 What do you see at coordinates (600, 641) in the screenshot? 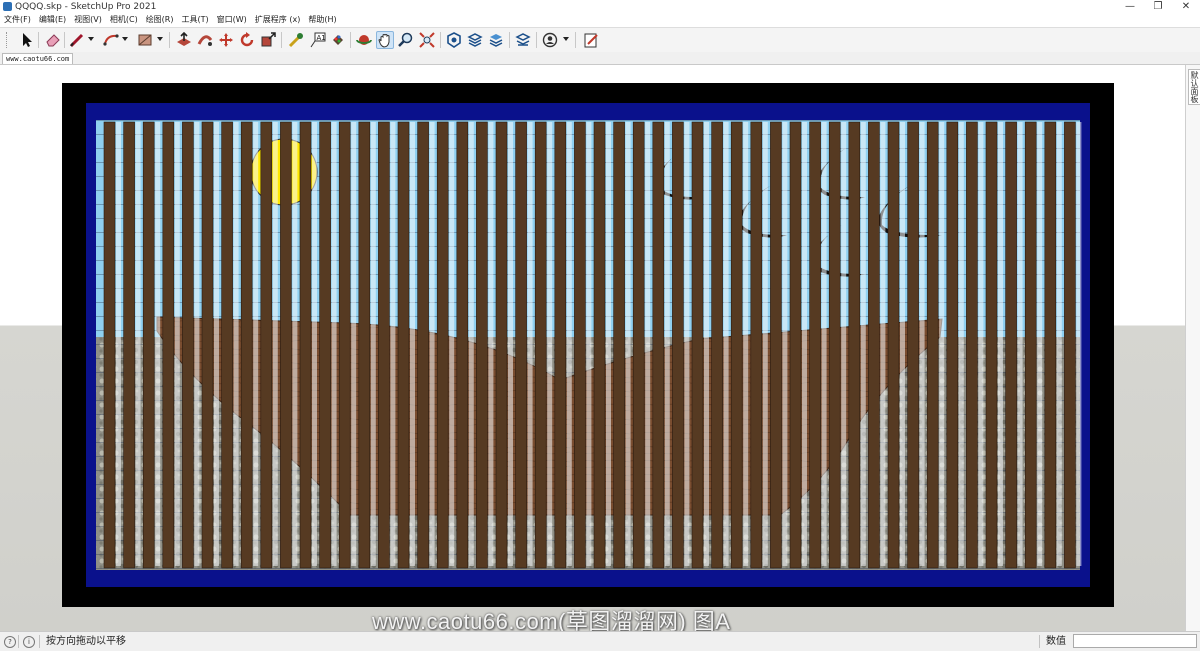
I see `status-bar: ? i 按方向拖动以平移 数值` at bounding box center [600, 641].